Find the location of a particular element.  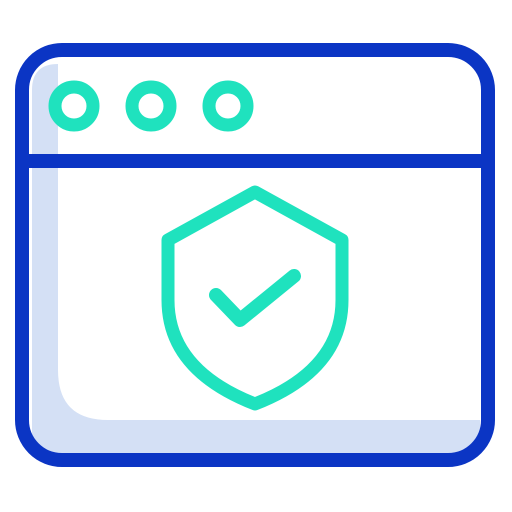

checkmark-icon is located at coordinates (255, 298).